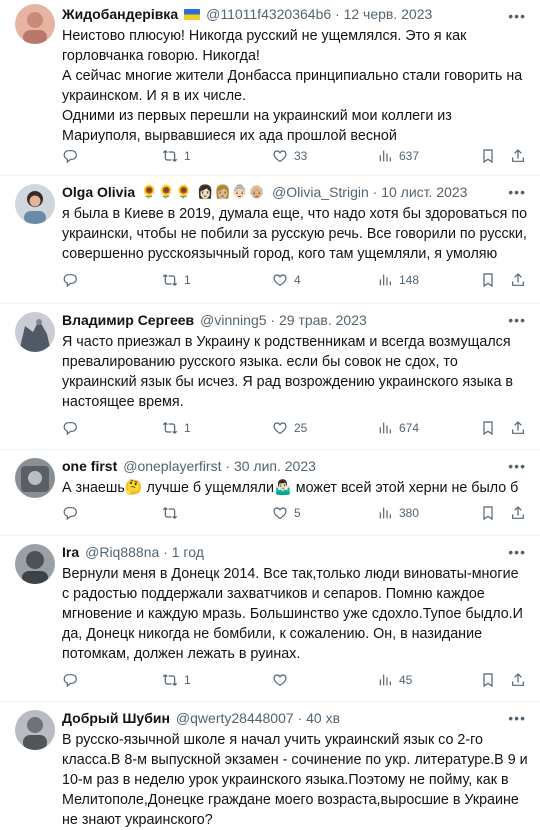 This screenshot has width=540, height=830. Describe the element at coordinates (398, 513) in the screenshot. I see `views-button: 380` at that location.